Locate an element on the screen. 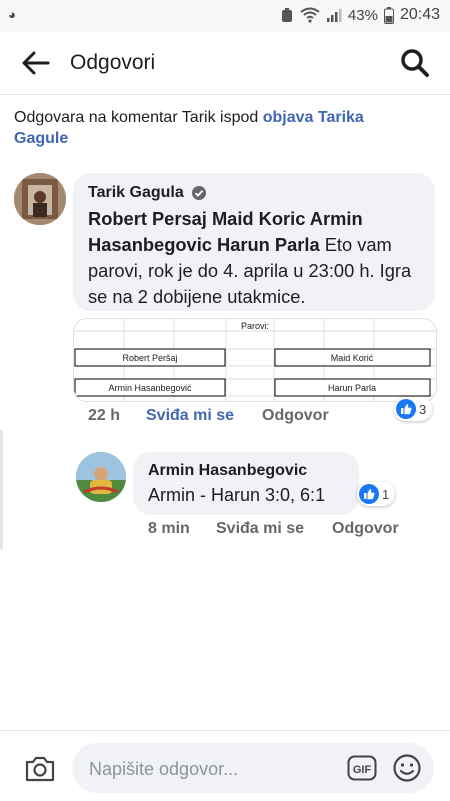 The image size is (450, 801). reply-input is located at coordinates (209, 769).